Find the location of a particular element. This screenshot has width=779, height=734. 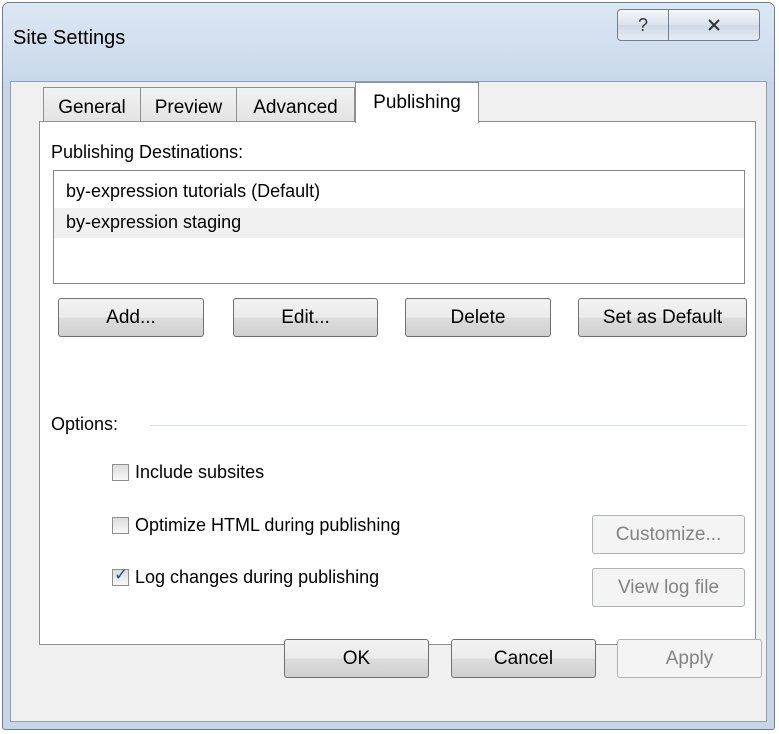

help-button: ? is located at coordinates (643, 25).